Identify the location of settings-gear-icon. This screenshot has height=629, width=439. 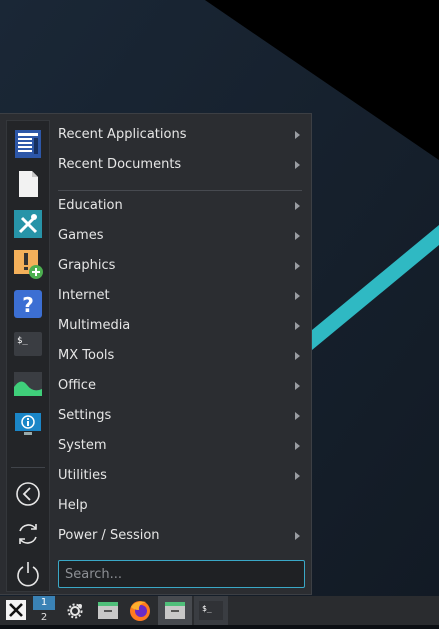
(75, 610).